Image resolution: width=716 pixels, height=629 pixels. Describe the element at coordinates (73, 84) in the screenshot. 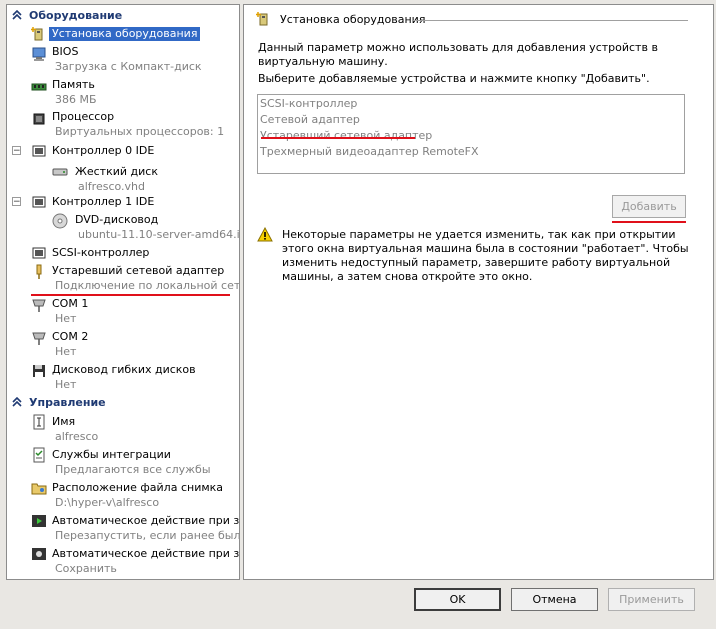

I see `tree-item-label: Память` at that location.